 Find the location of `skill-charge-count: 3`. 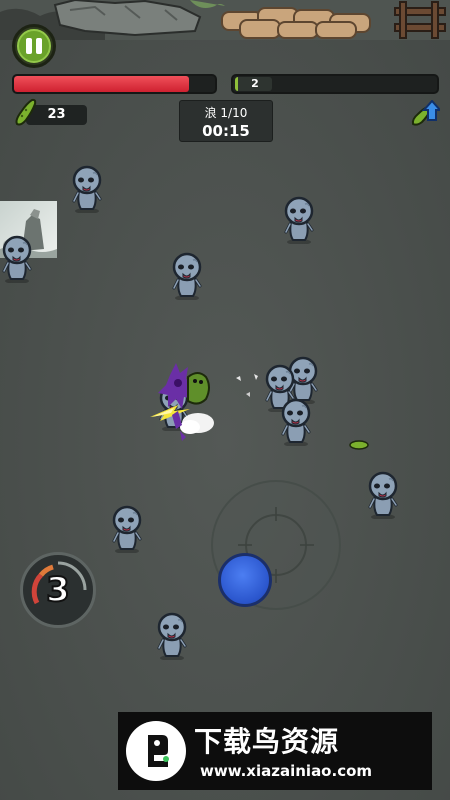

skill-charge-count: 3 is located at coordinates (58, 590).